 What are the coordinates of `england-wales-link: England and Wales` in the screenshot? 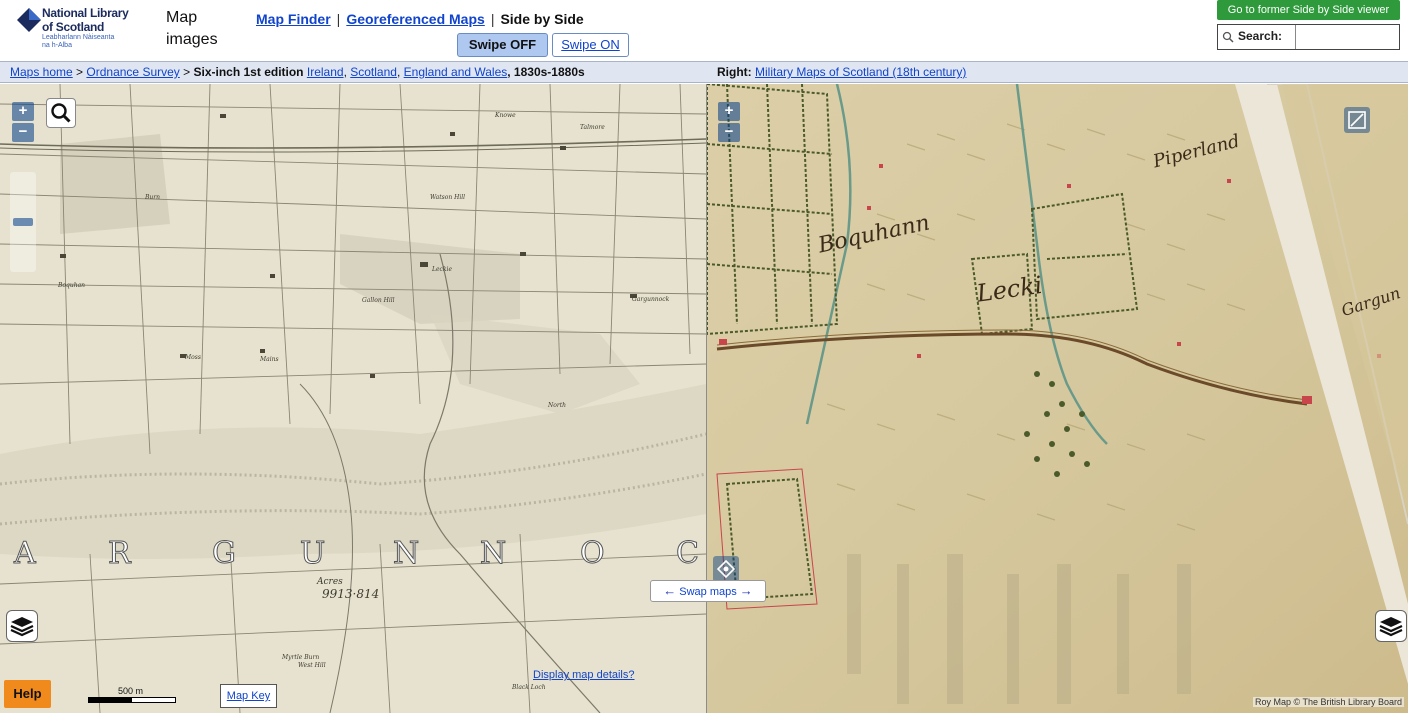 It's located at (456, 72).